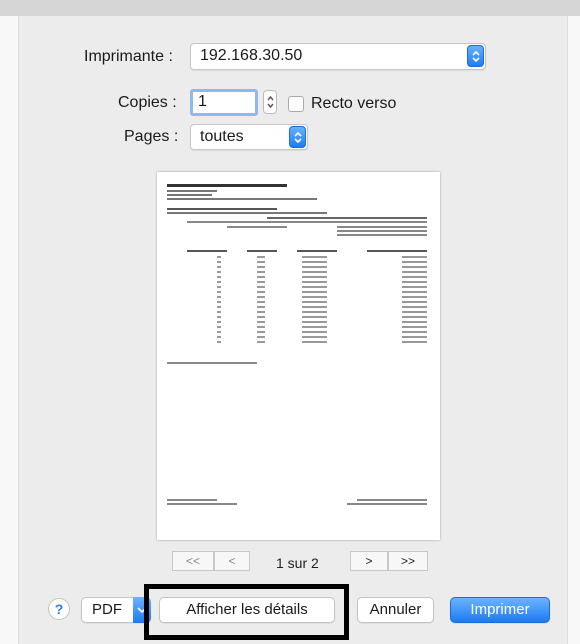  What do you see at coordinates (202, 101) in the screenshot?
I see `copies-value: 1` at bounding box center [202, 101].